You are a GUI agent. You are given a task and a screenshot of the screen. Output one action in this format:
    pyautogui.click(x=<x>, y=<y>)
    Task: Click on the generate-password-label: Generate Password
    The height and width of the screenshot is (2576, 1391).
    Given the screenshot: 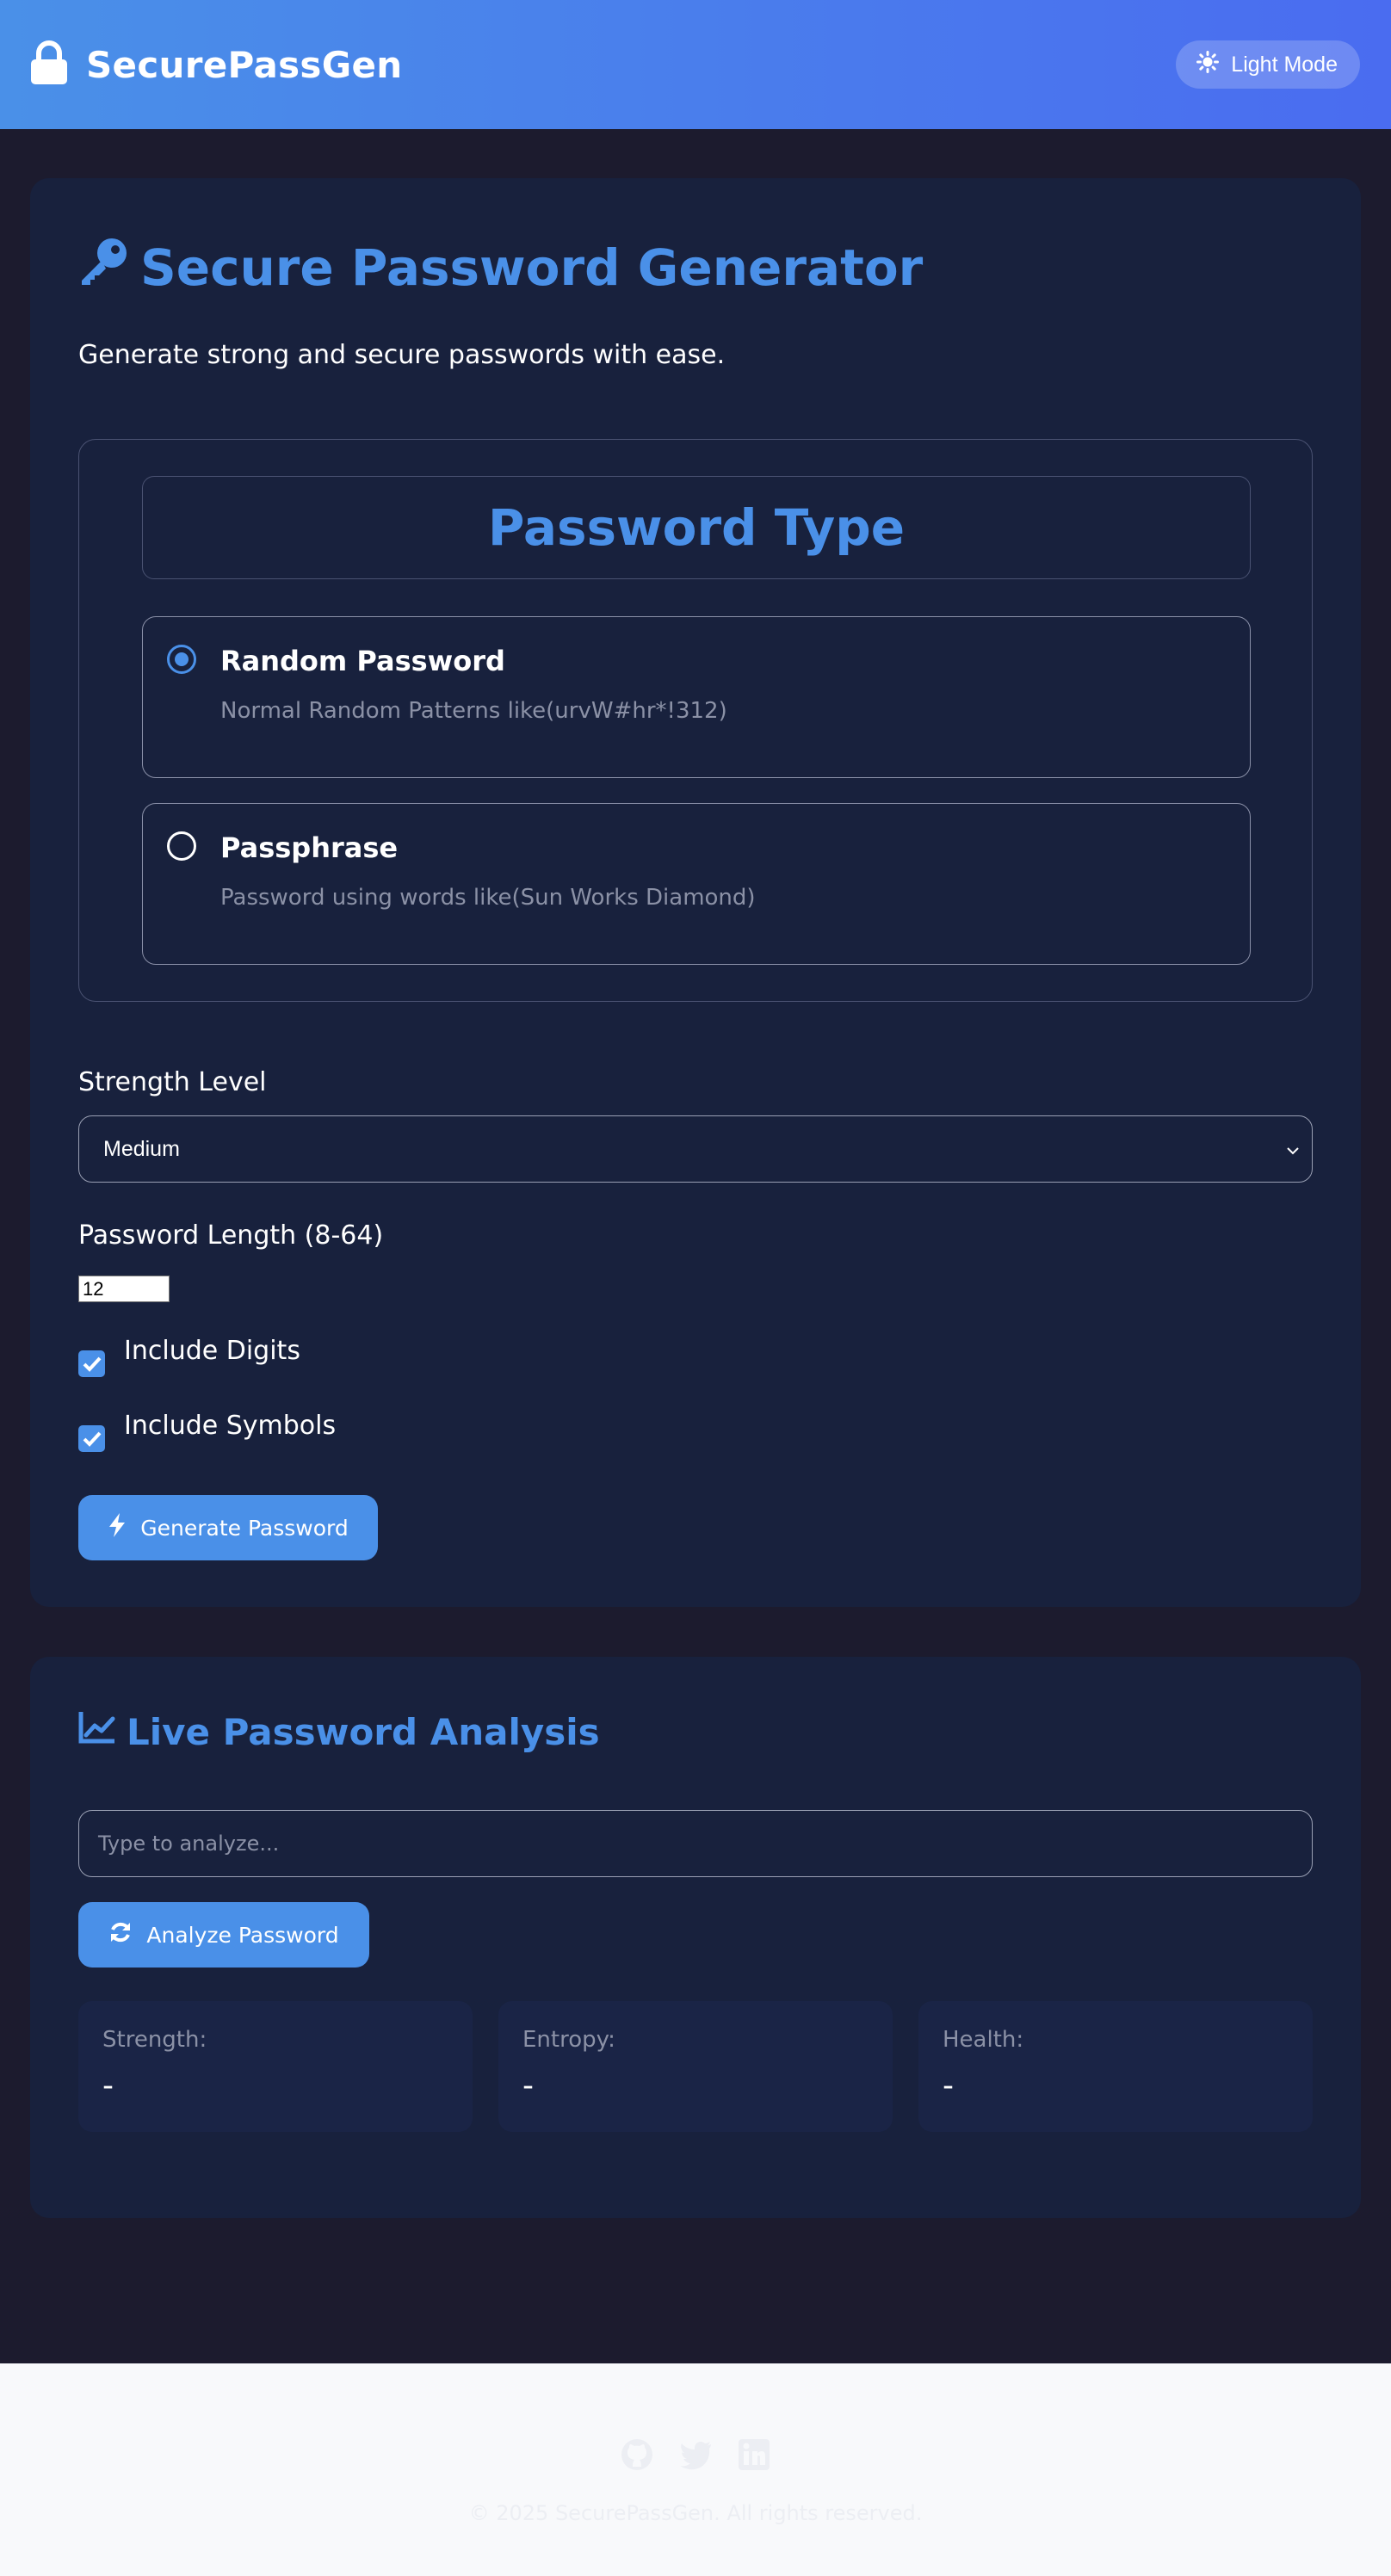 What is the action you would take?
    pyautogui.click(x=244, y=1528)
    